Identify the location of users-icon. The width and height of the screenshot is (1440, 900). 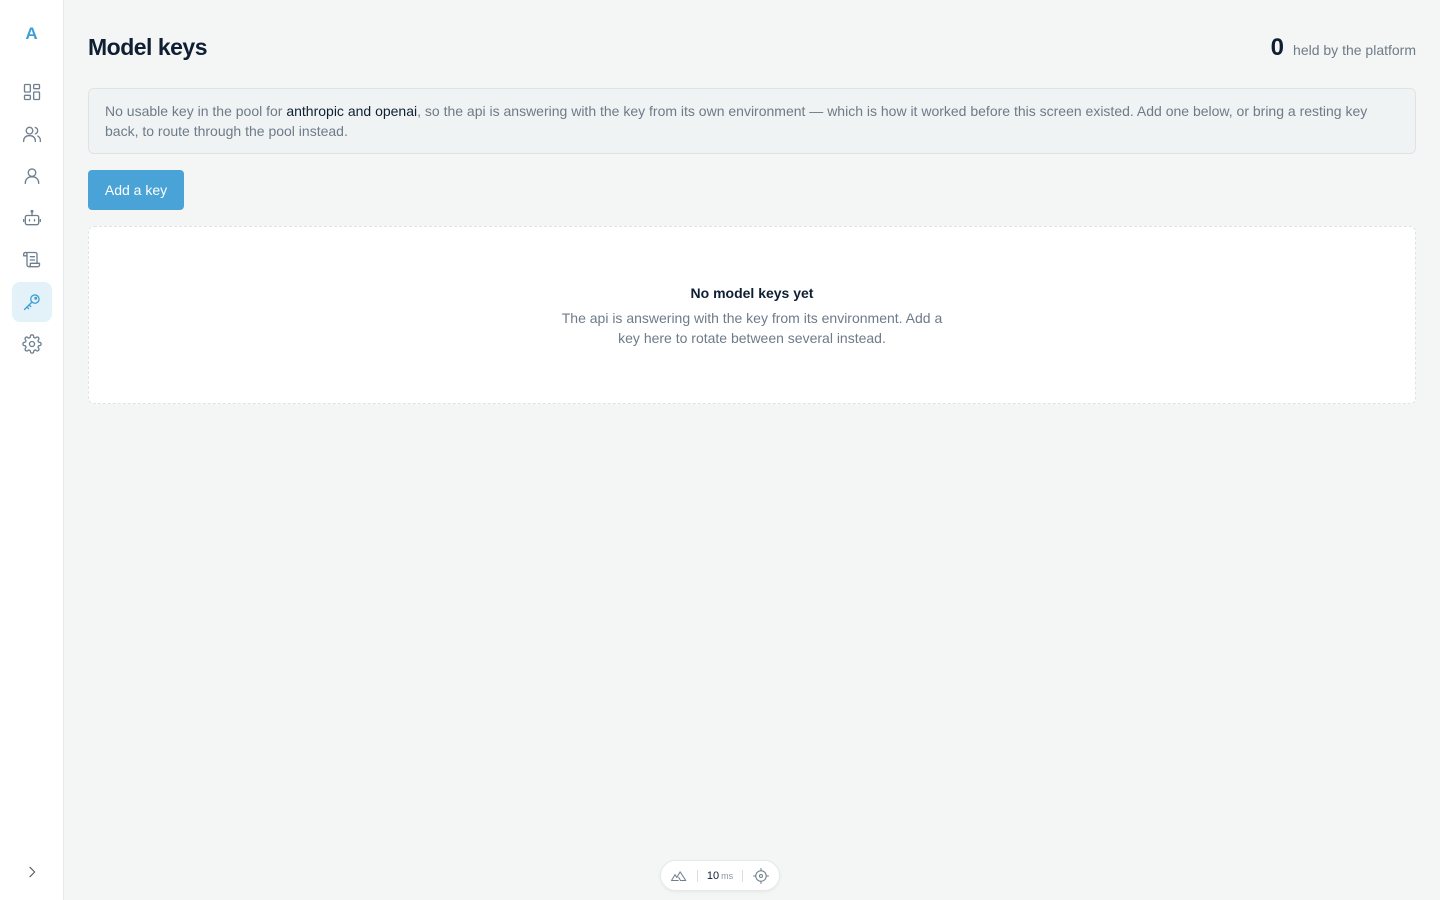
(32, 134).